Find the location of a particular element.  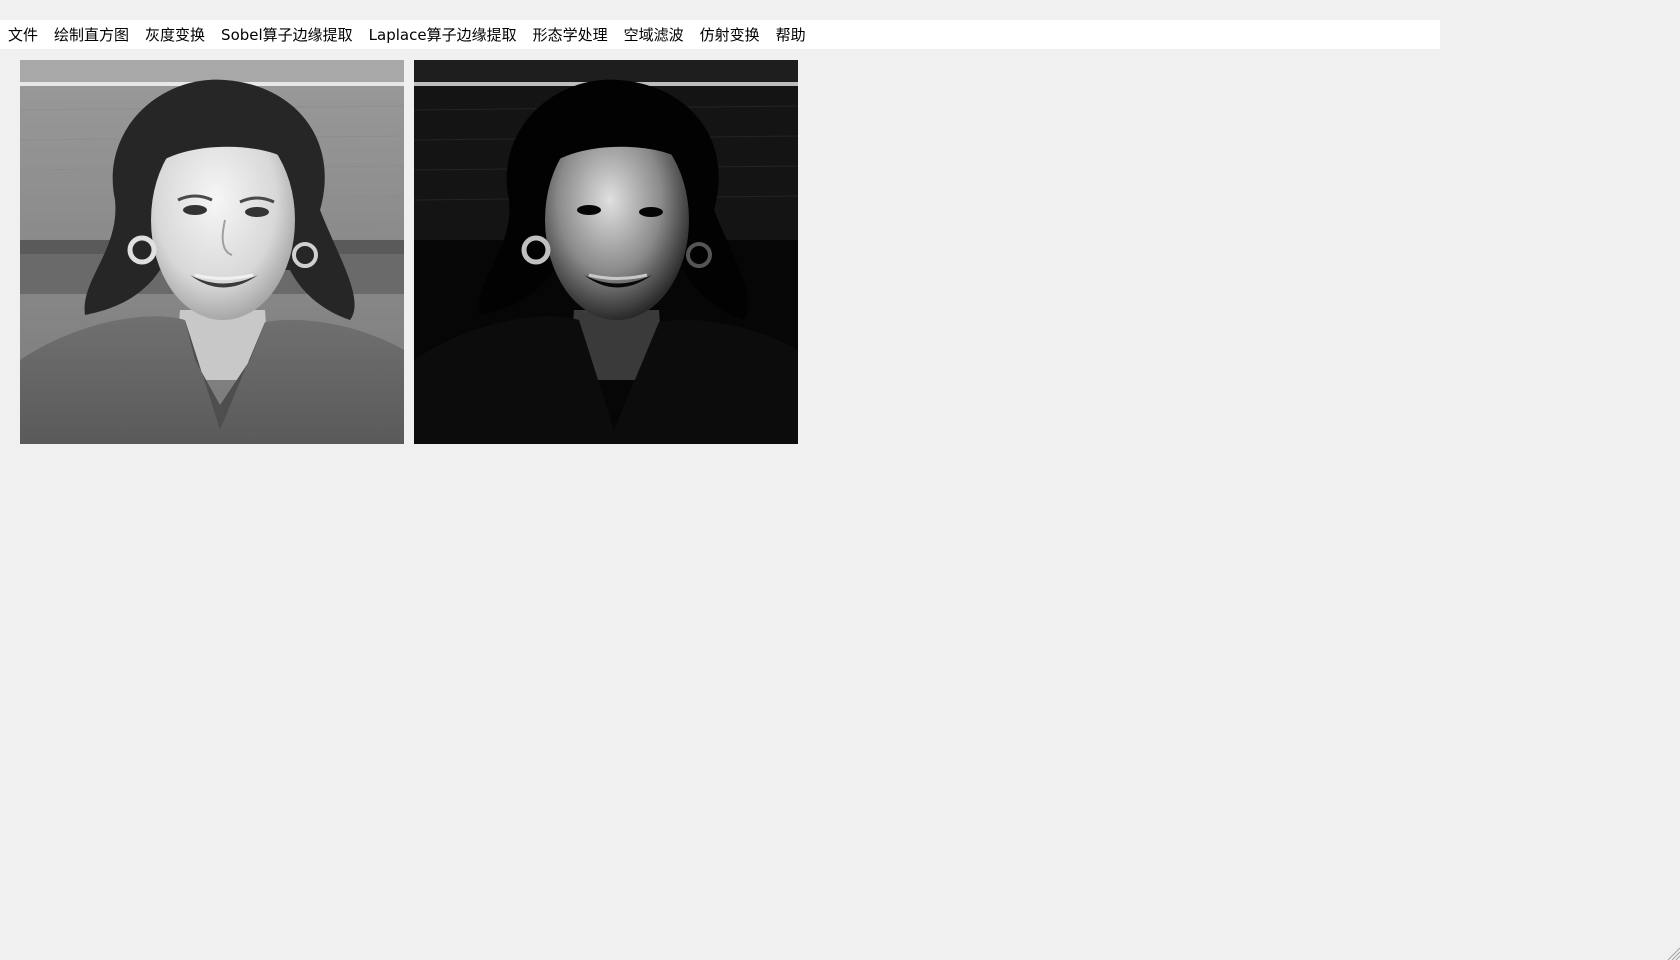

original-portrait-graphic is located at coordinates (212, 252).